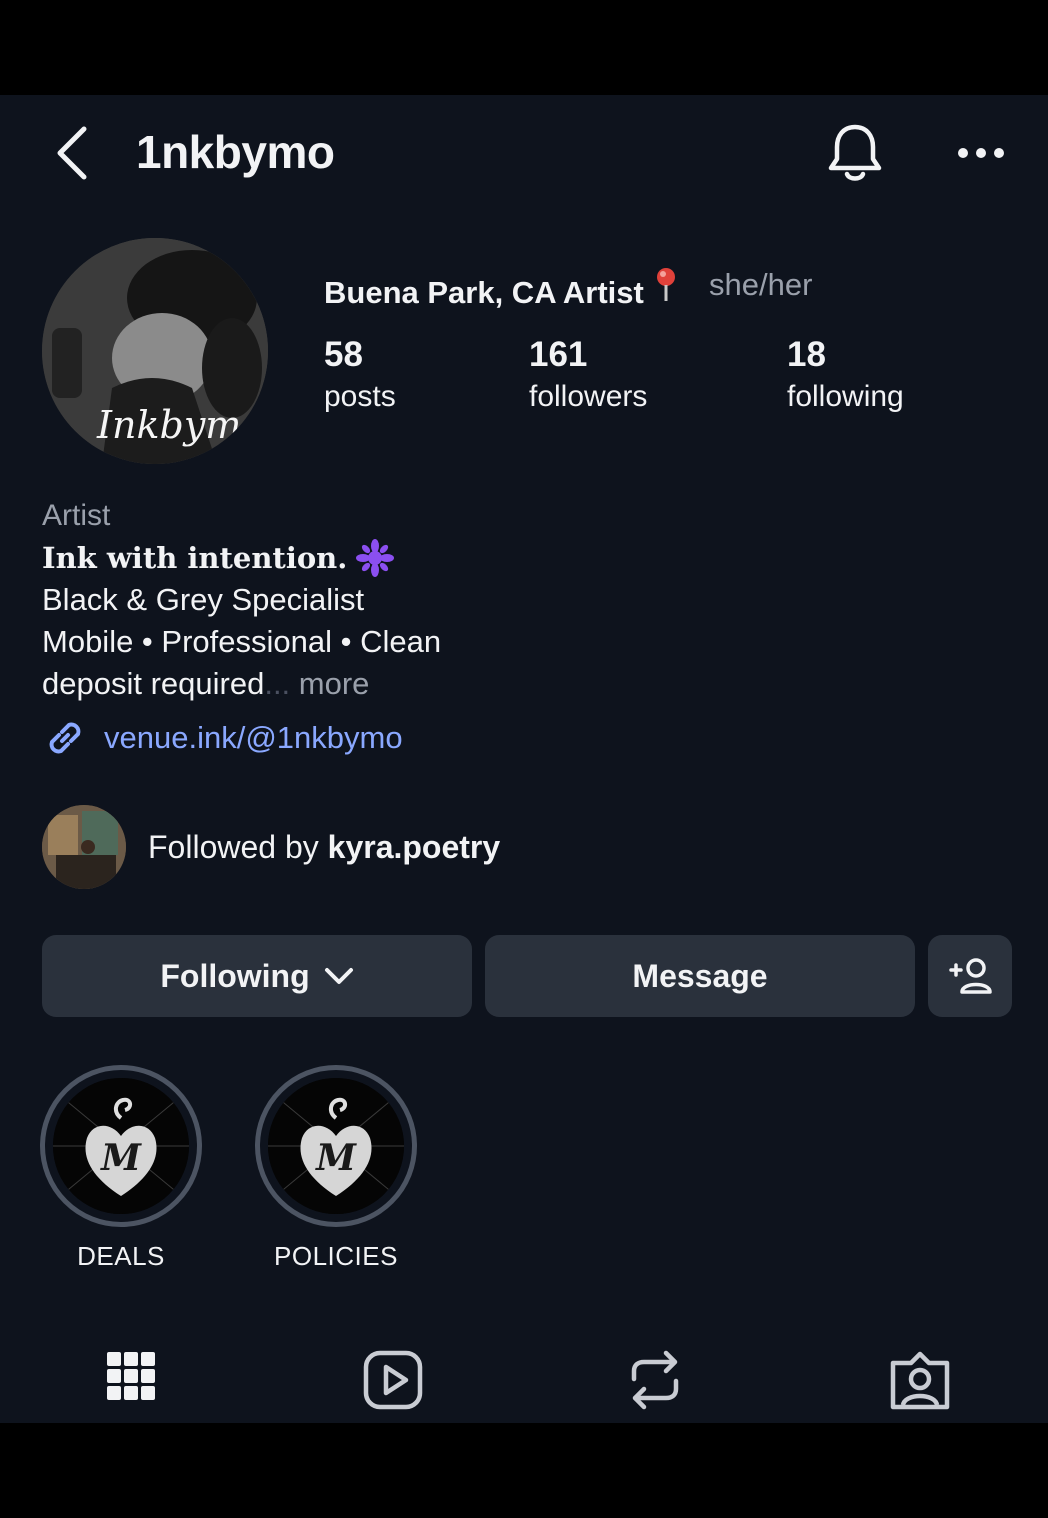  I want to click on message-button: Message, so click(700, 976).